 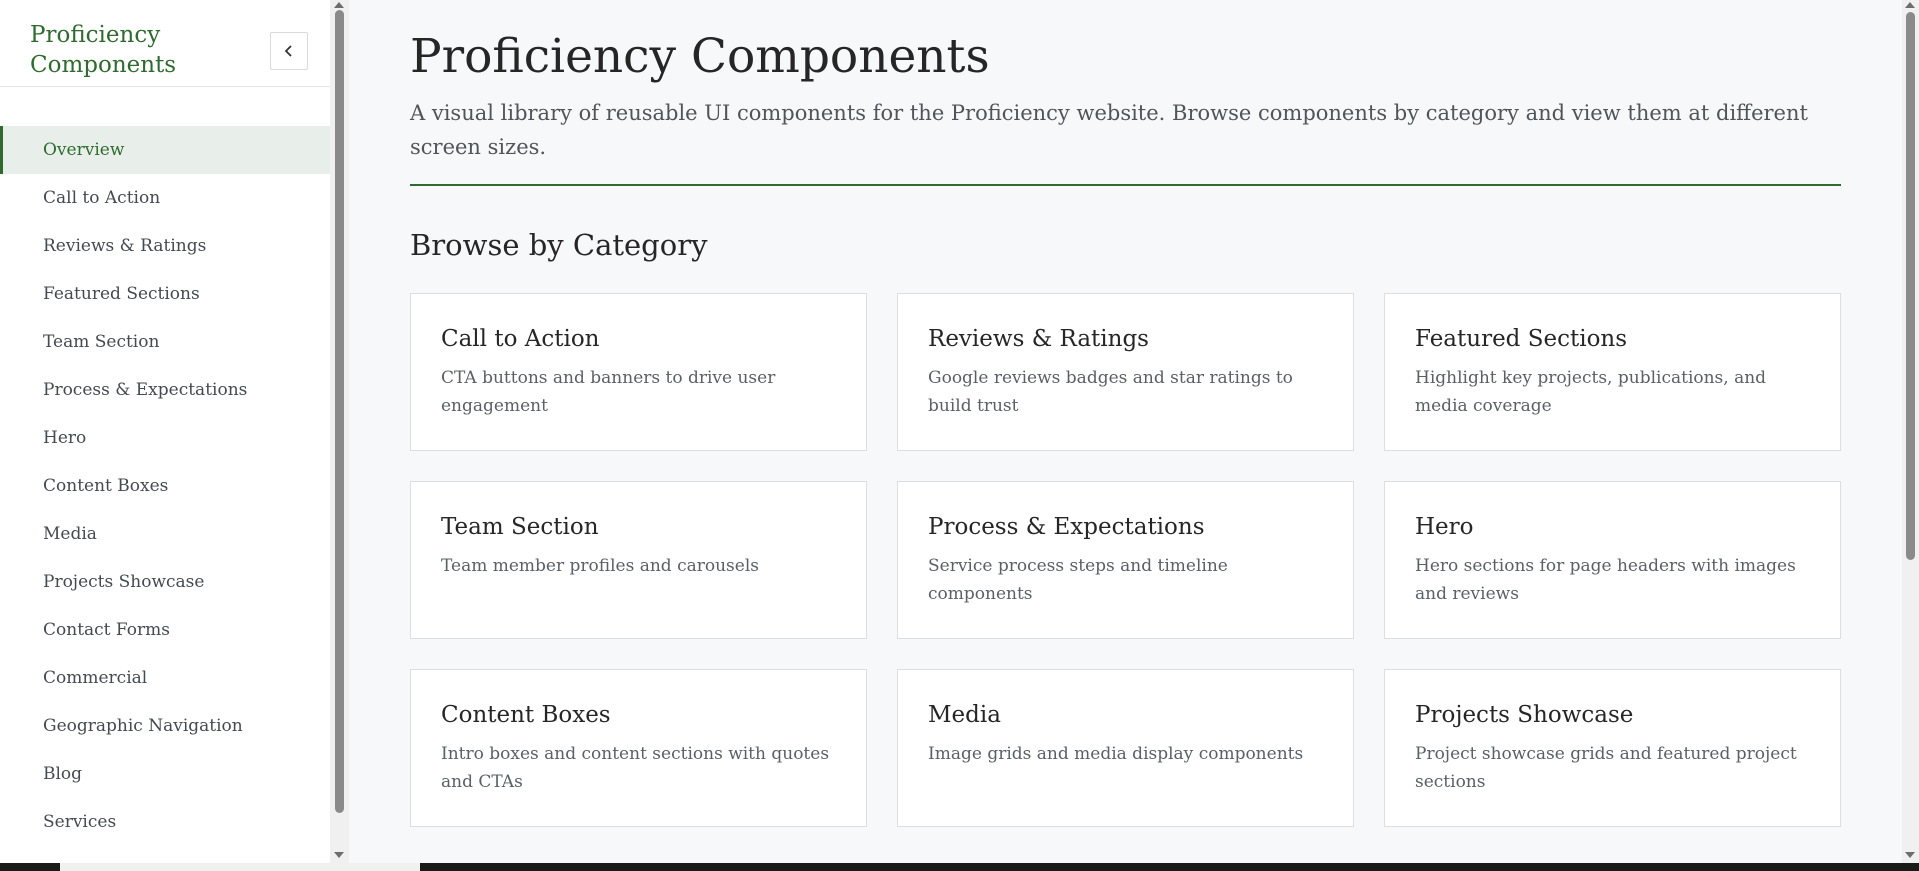 I want to click on sidebar-item-label: Contact Forms, so click(x=106, y=630).